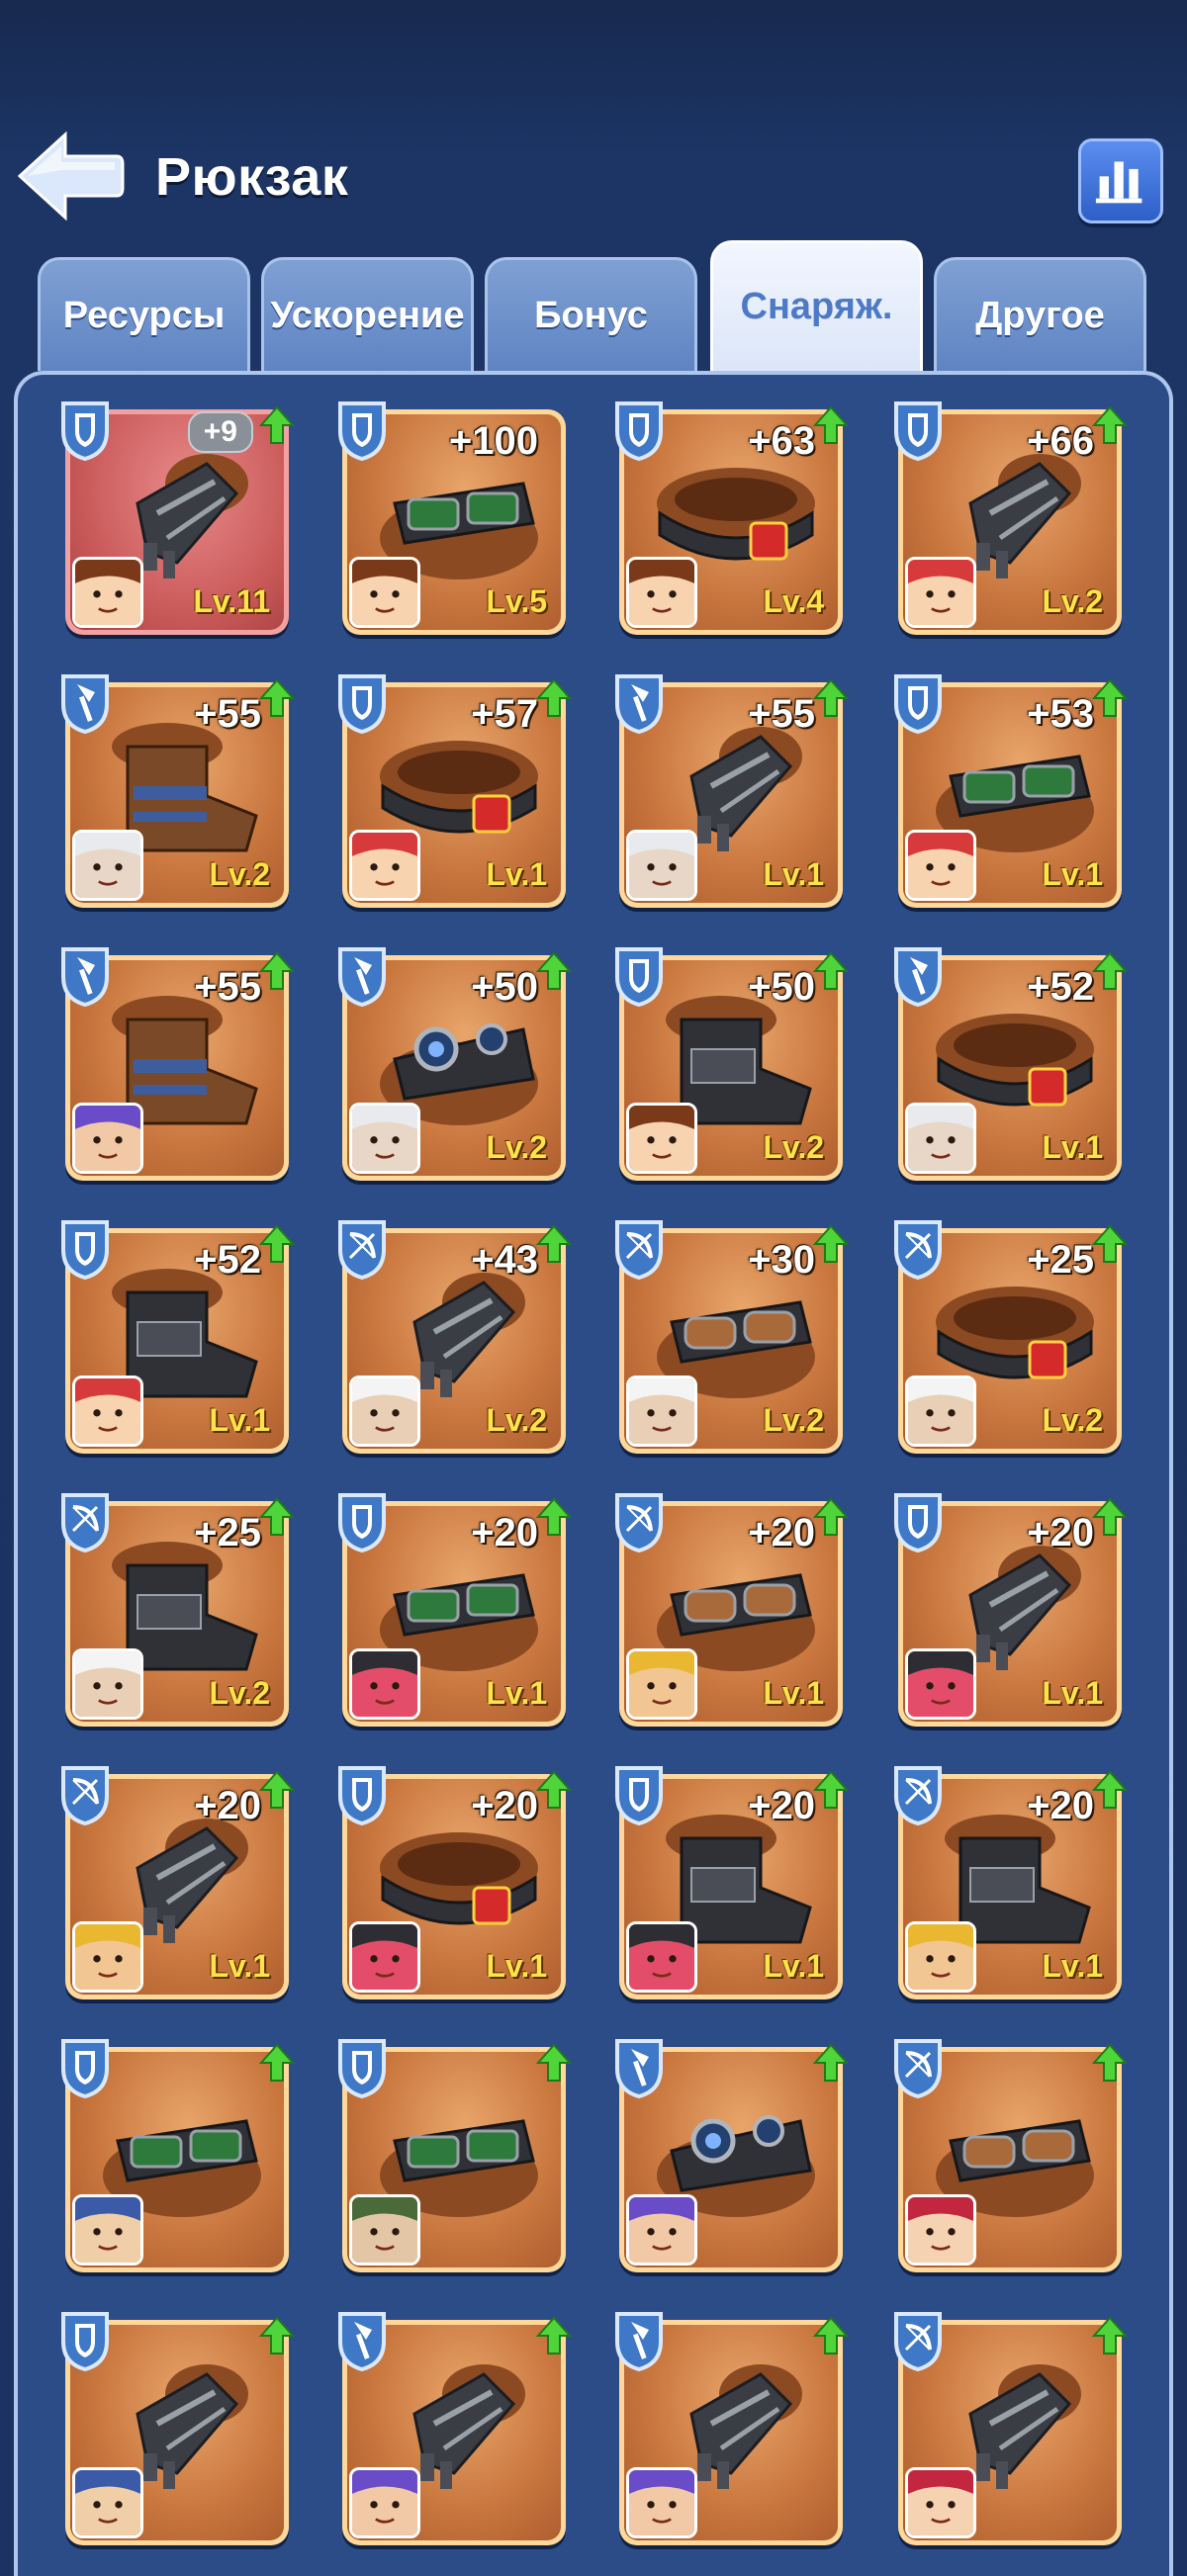 The width and height of the screenshot is (1187, 2576). I want to click on equipment-item-card: Lv.2 +55, so click(178, 791).